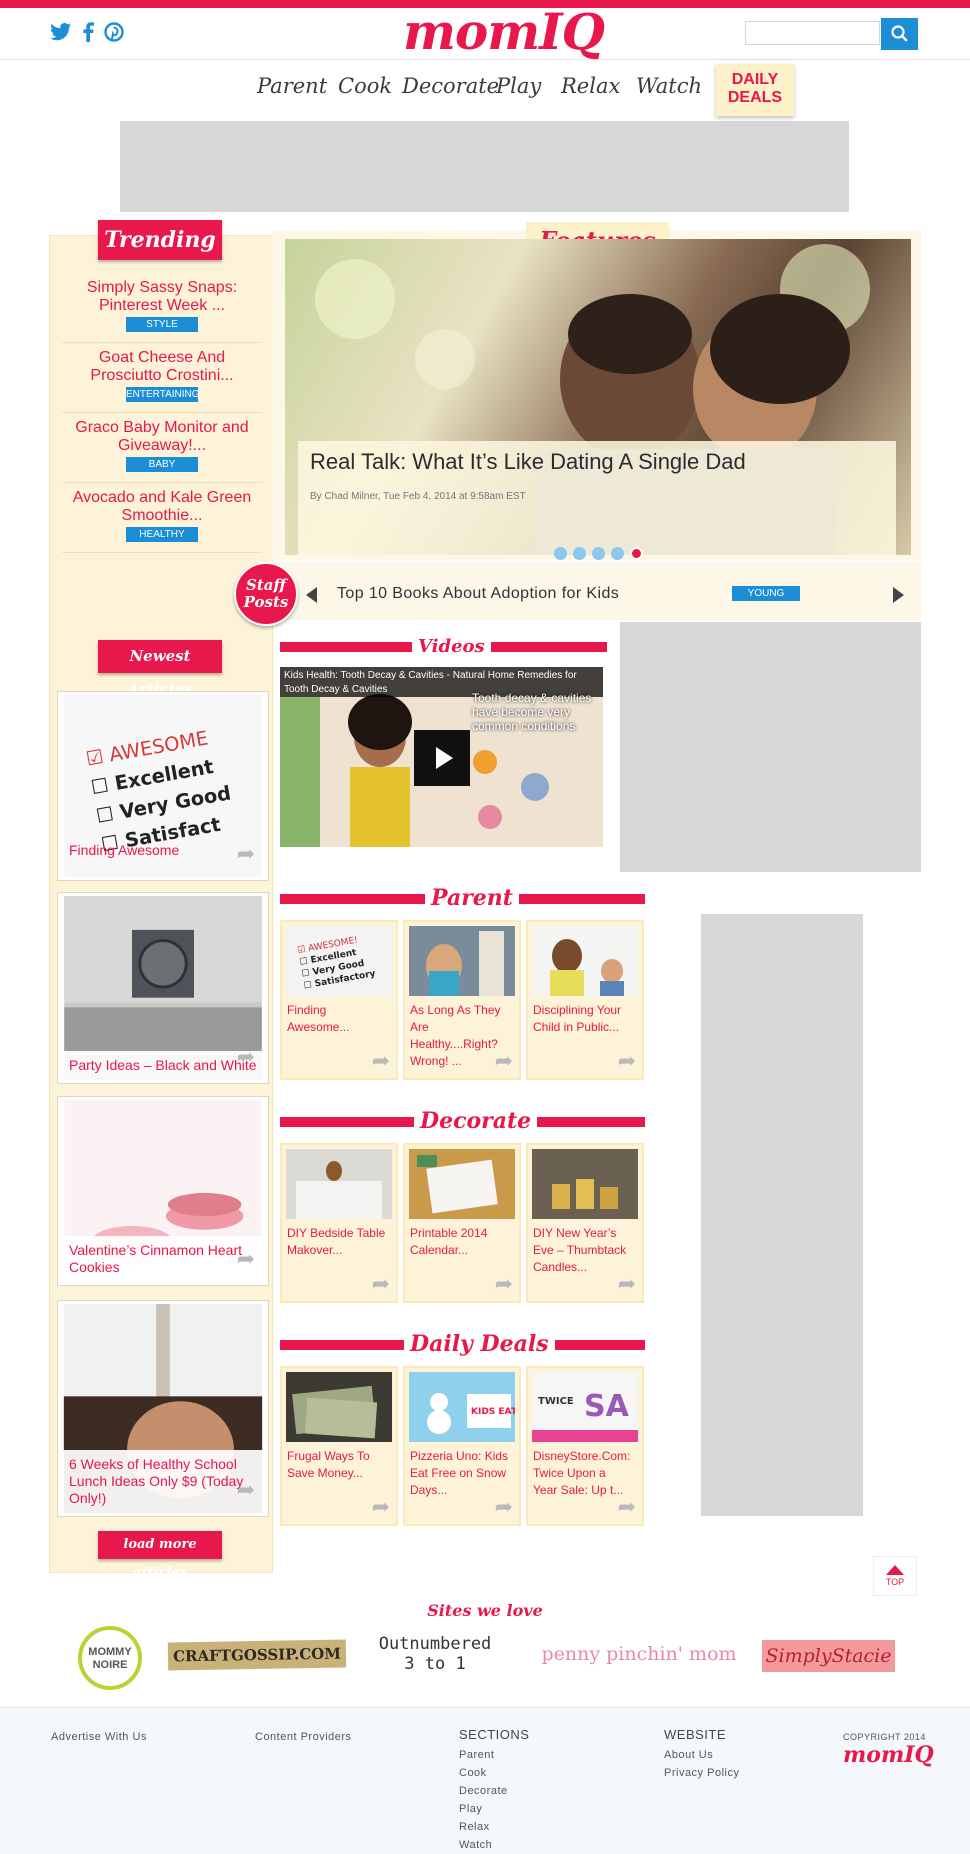  Describe the element at coordinates (494, 1773) in the screenshot. I see `footer-link-cook: Cook` at that location.